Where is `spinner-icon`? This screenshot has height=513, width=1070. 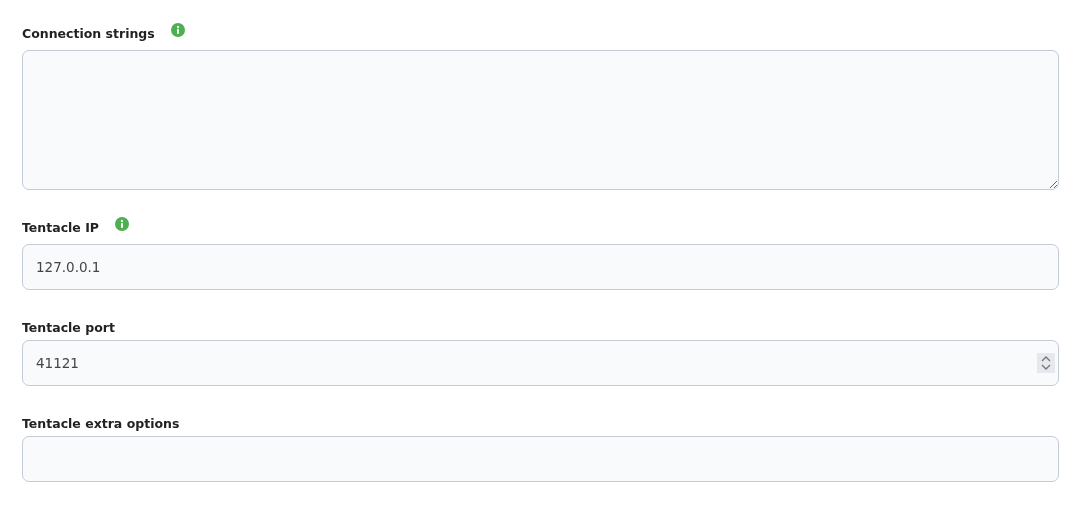
spinner-icon is located at coordinates (1046, 363).